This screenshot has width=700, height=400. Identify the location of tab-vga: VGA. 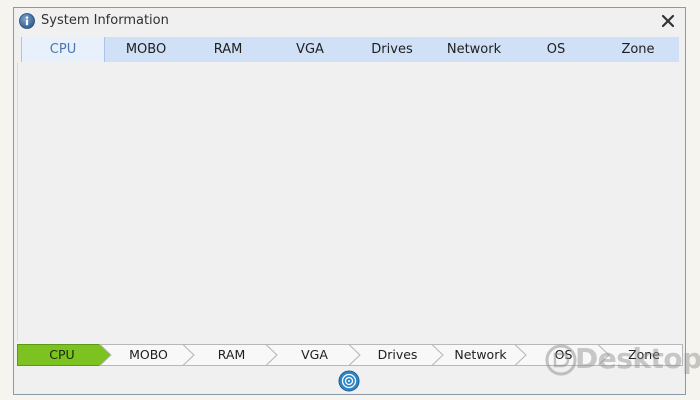
(310, 49).